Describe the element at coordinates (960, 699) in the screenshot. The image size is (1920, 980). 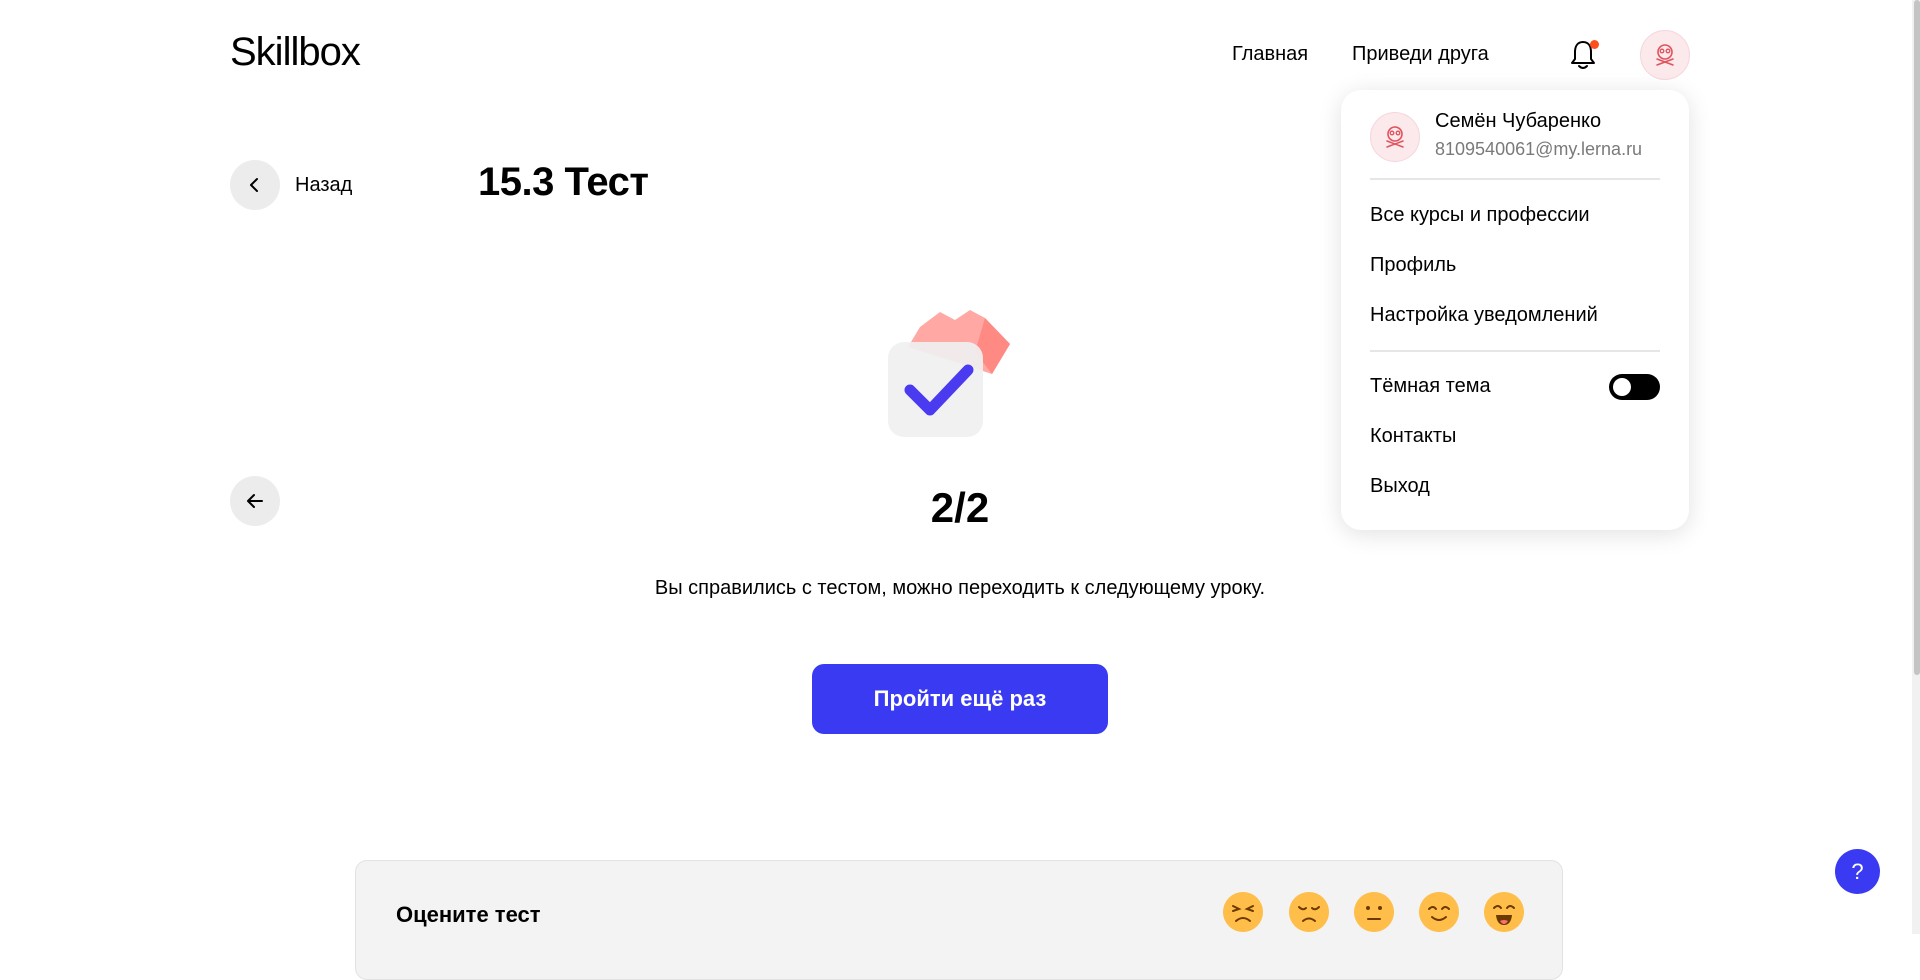
I see `retry-test-button: Пройти ещё раз` at that location.